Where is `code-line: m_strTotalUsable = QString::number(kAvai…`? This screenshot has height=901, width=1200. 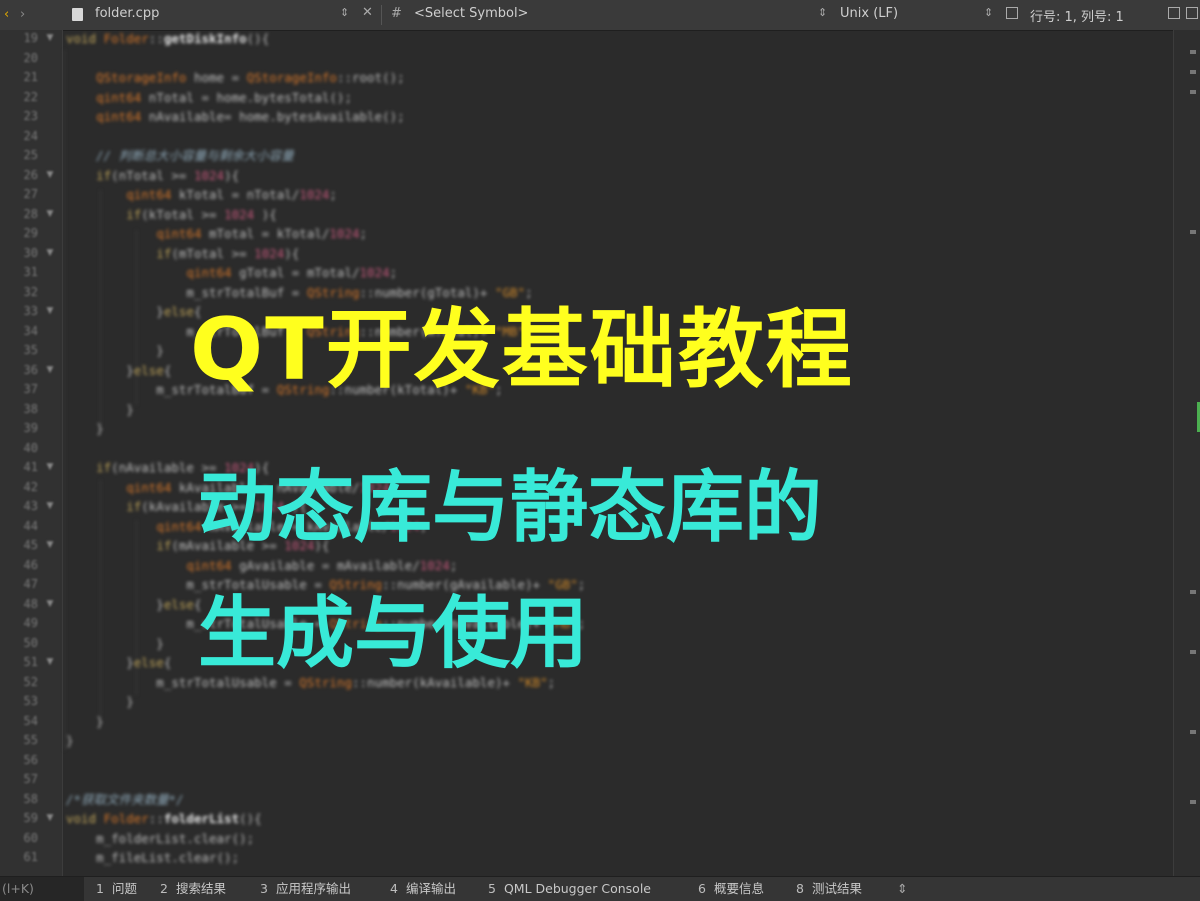
code-line: m_strTotalUsable = QString::number(kAvai… is located at coordinates (310, 683).